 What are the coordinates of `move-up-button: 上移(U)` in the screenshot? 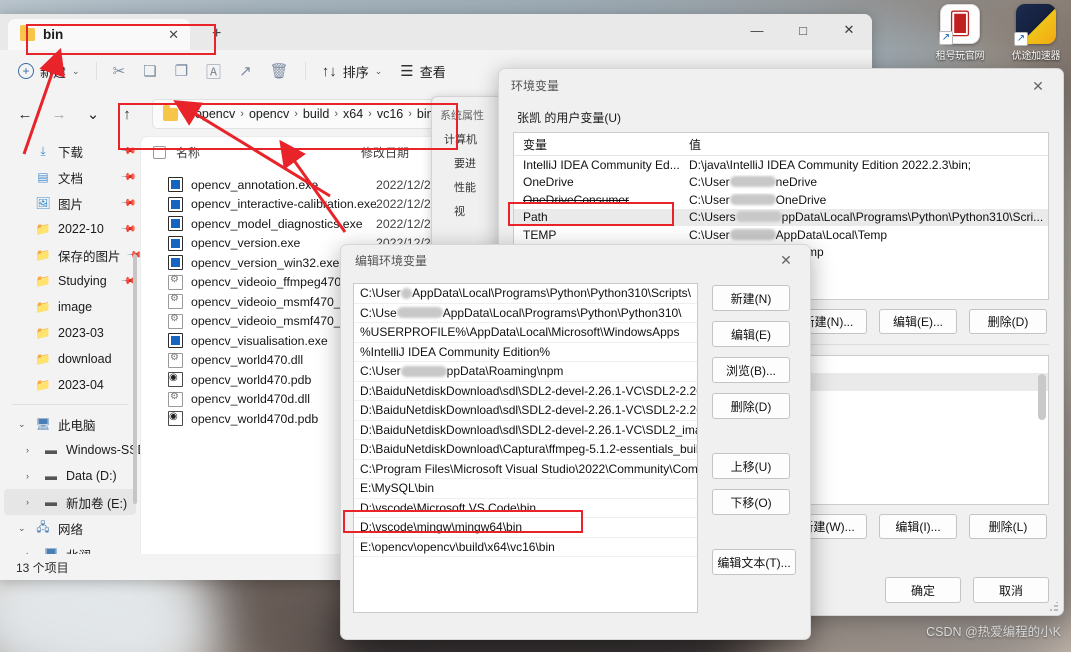 It's located at (751, 466).